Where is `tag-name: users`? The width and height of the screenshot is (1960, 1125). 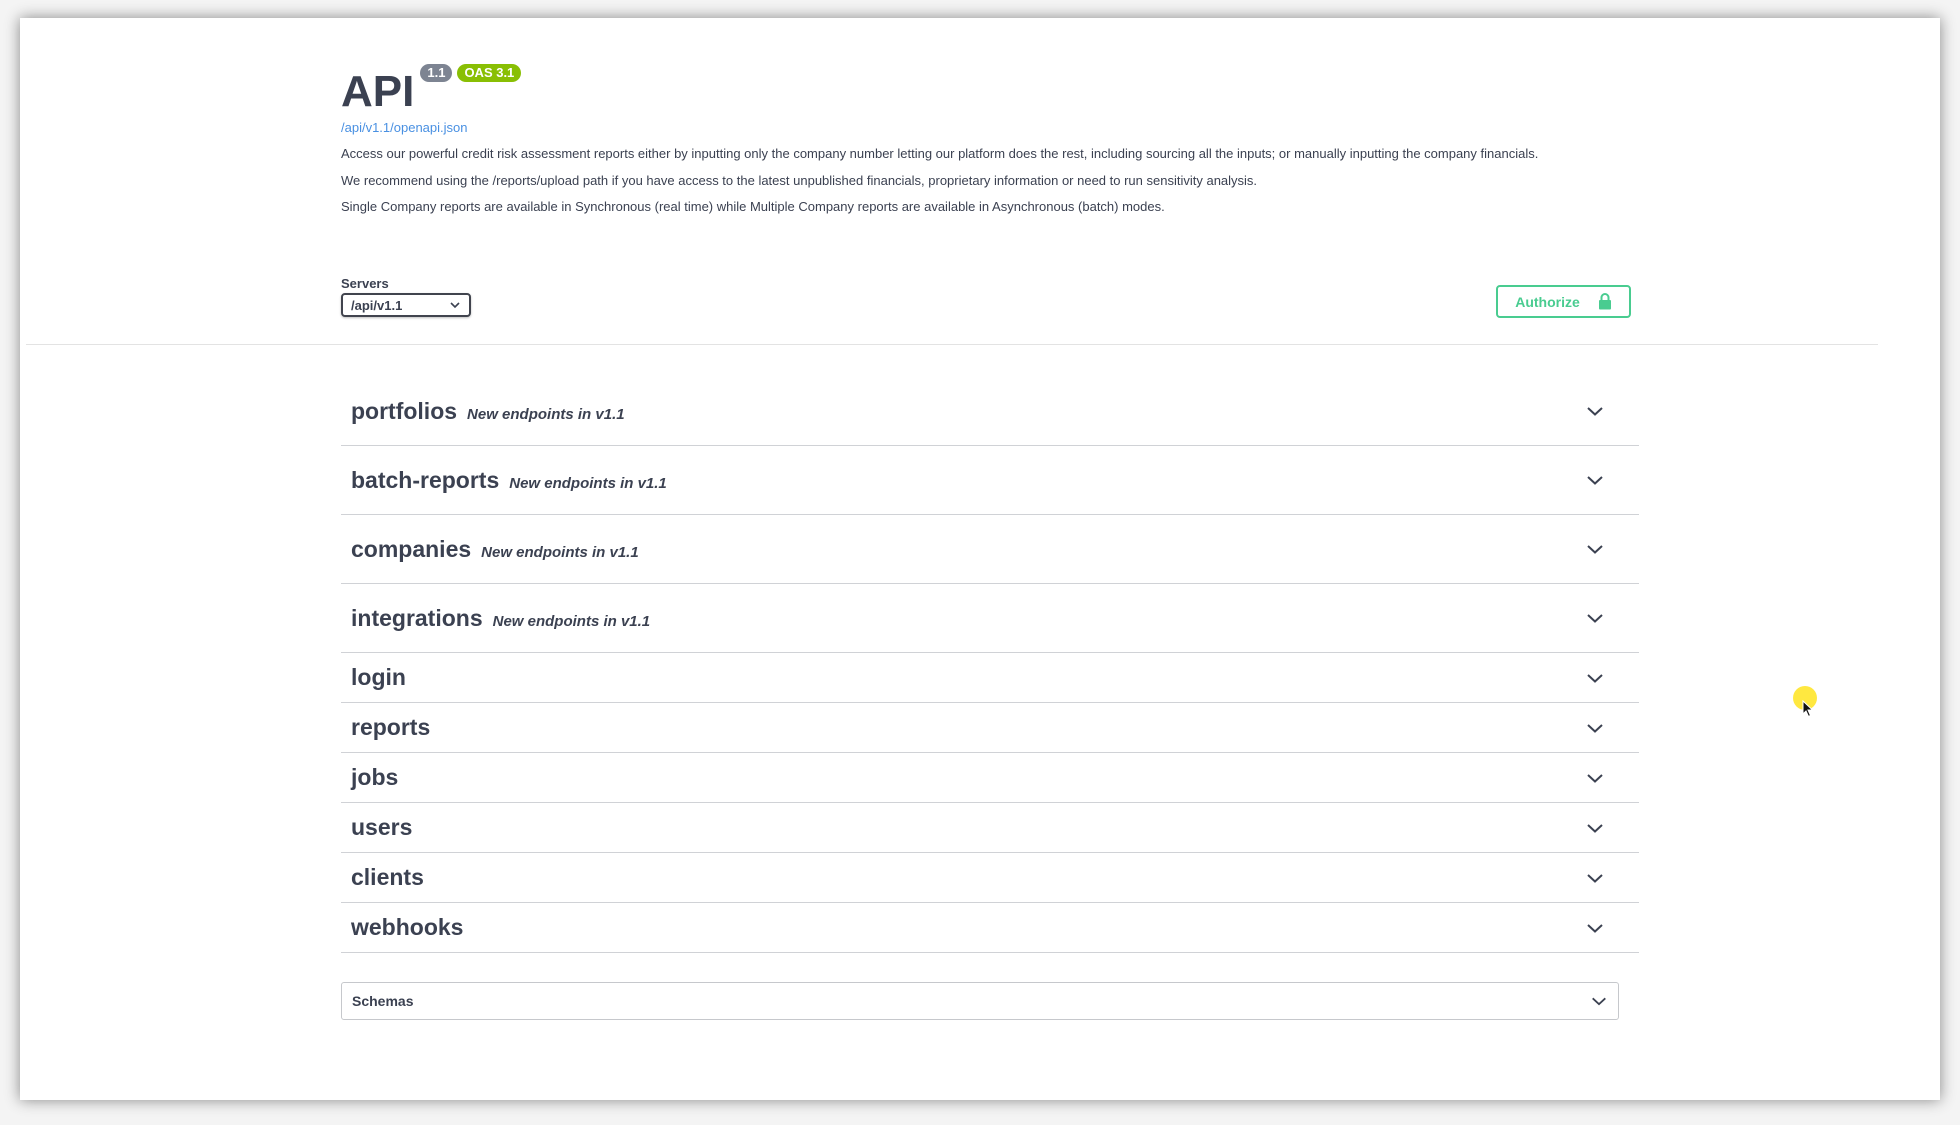 tag-name: users is located at coordinates (382, 827).